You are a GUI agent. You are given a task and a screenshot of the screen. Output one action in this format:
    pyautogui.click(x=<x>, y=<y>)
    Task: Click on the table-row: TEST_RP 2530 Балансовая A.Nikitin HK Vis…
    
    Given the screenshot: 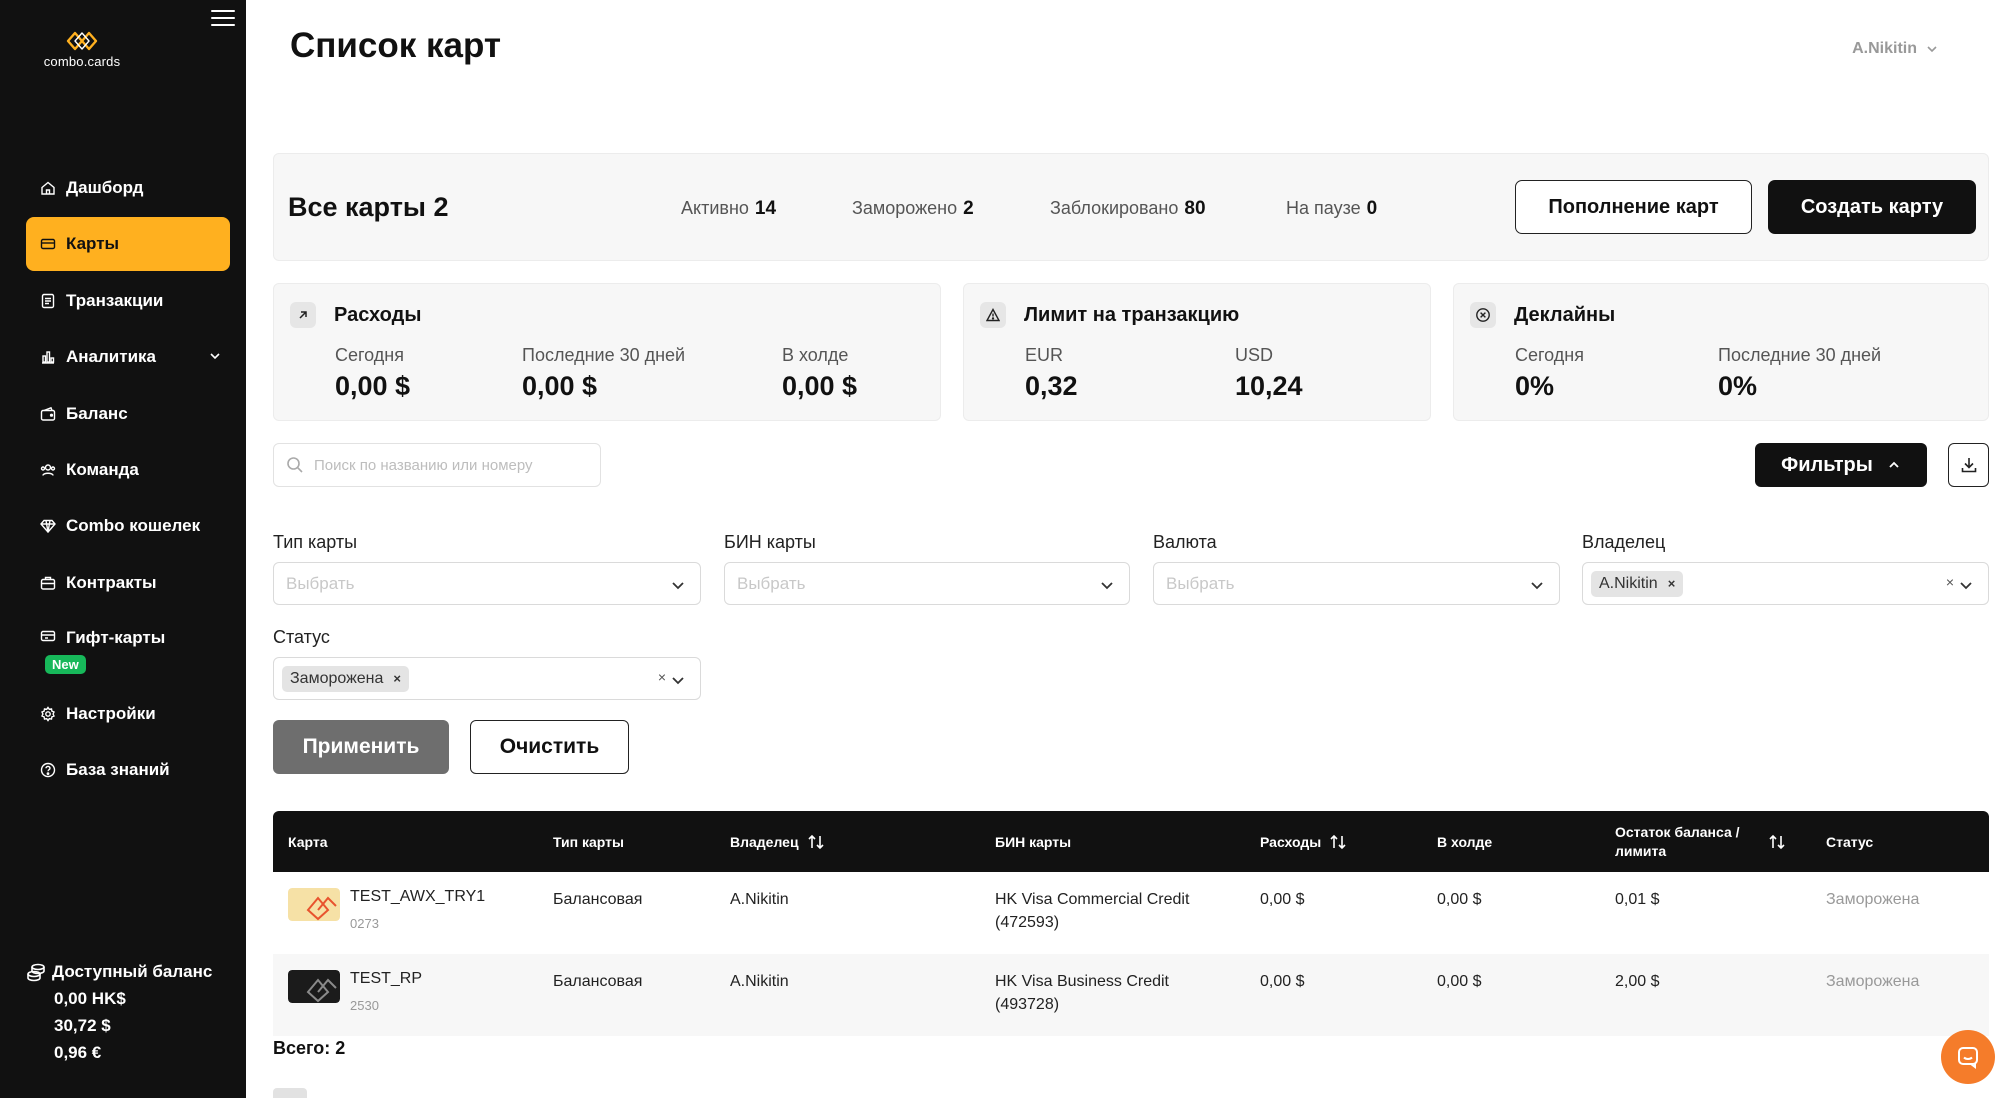 What is the action you would take?
    pyautogui.click(x=1131, y=995)
    